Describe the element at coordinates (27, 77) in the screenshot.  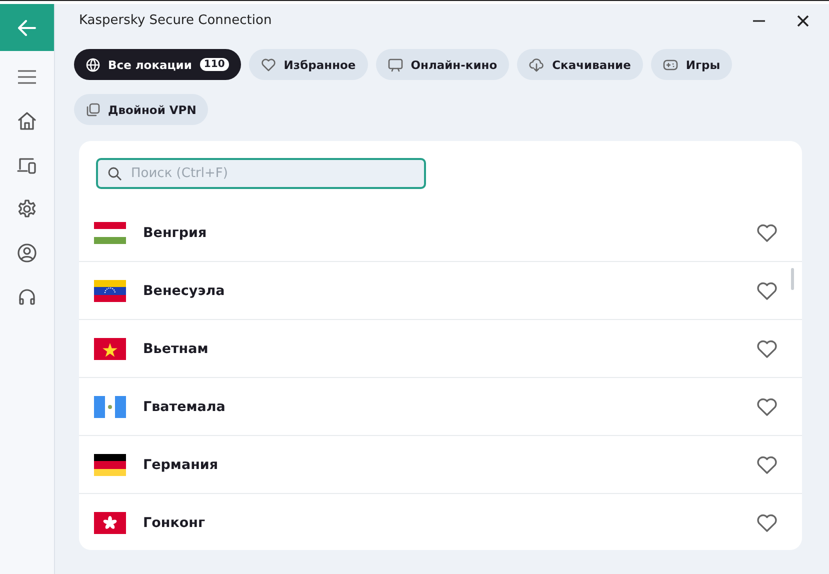
I see `menu-icon` at that location.